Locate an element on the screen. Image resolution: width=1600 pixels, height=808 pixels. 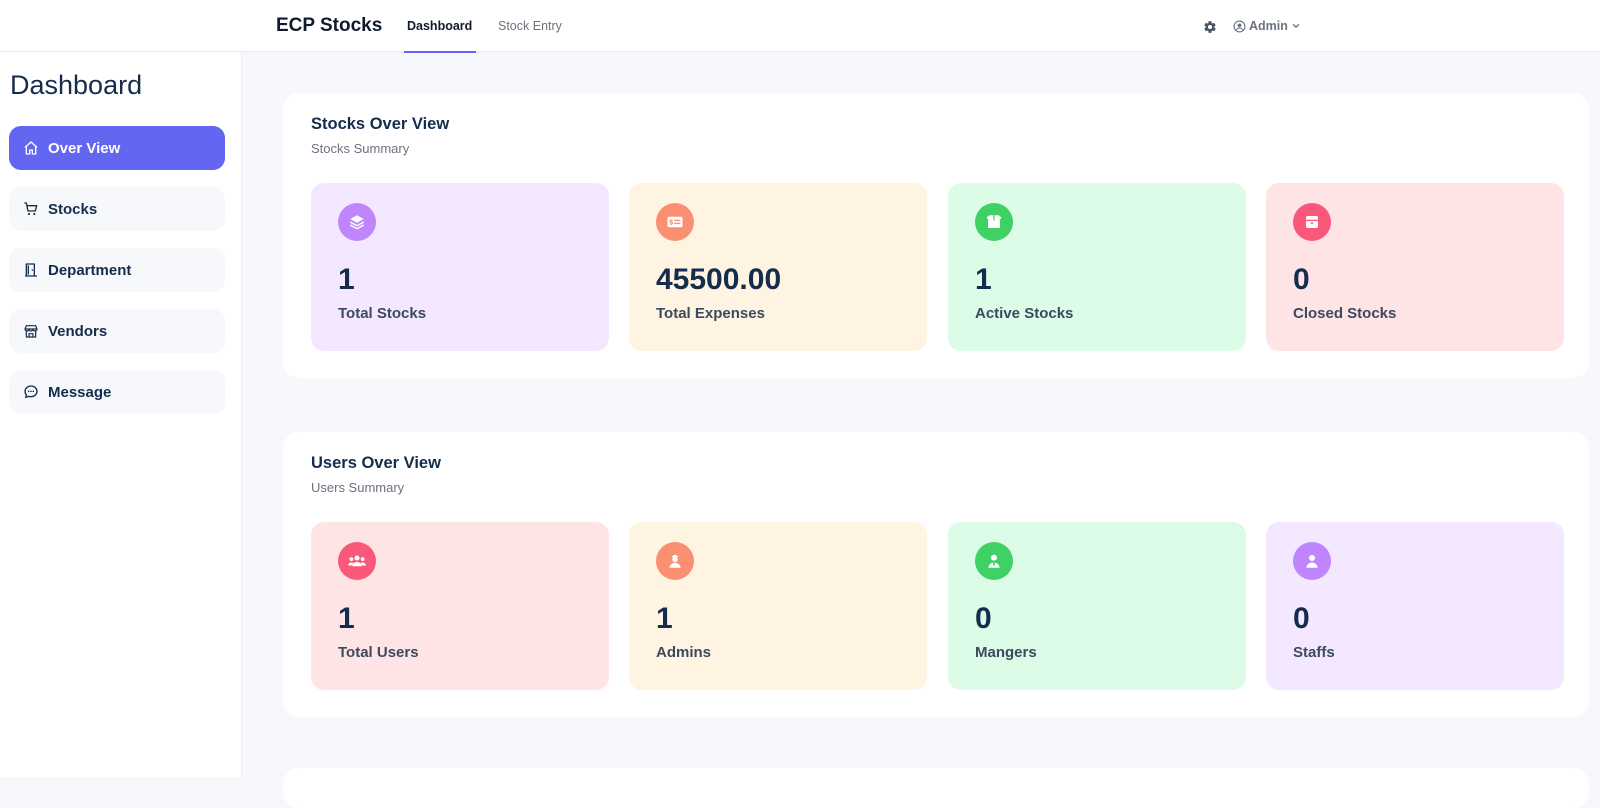
stat-label: Mangers is located at coordinates (1006, 652).